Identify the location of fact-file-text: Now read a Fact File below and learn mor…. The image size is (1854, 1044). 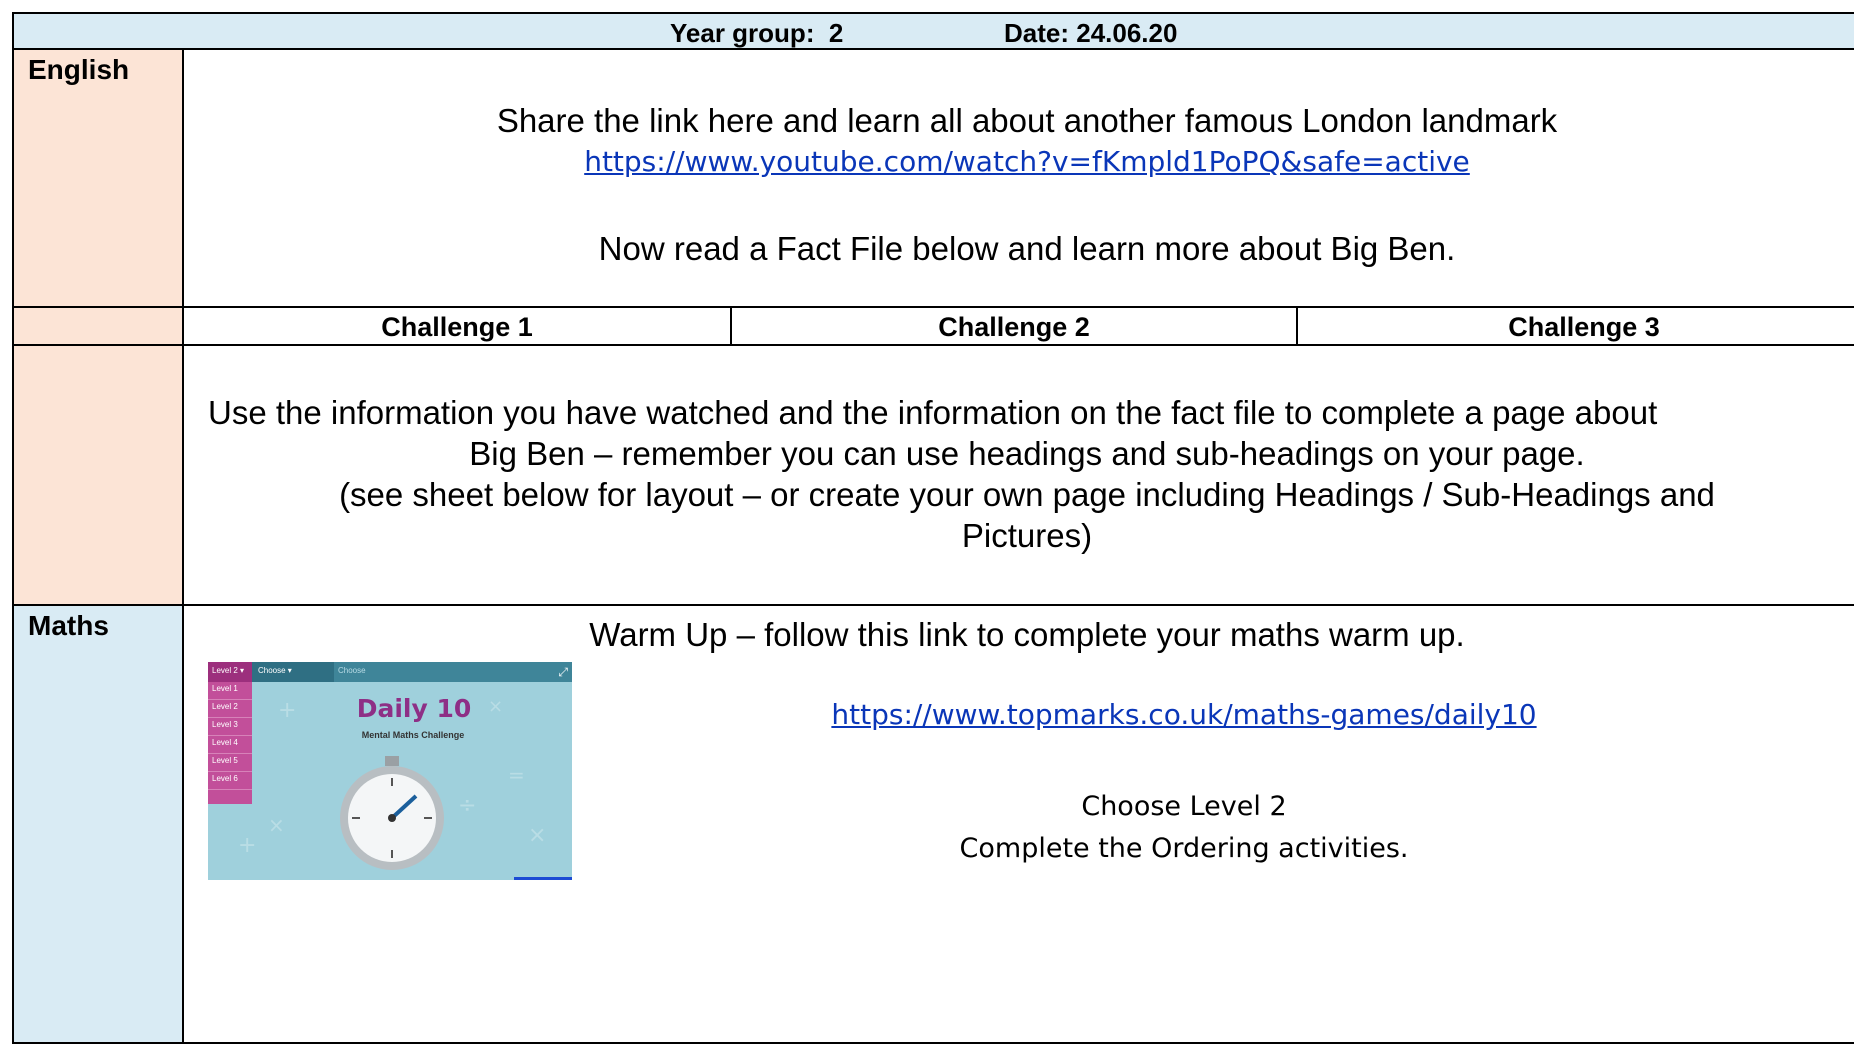
(1027, 248).